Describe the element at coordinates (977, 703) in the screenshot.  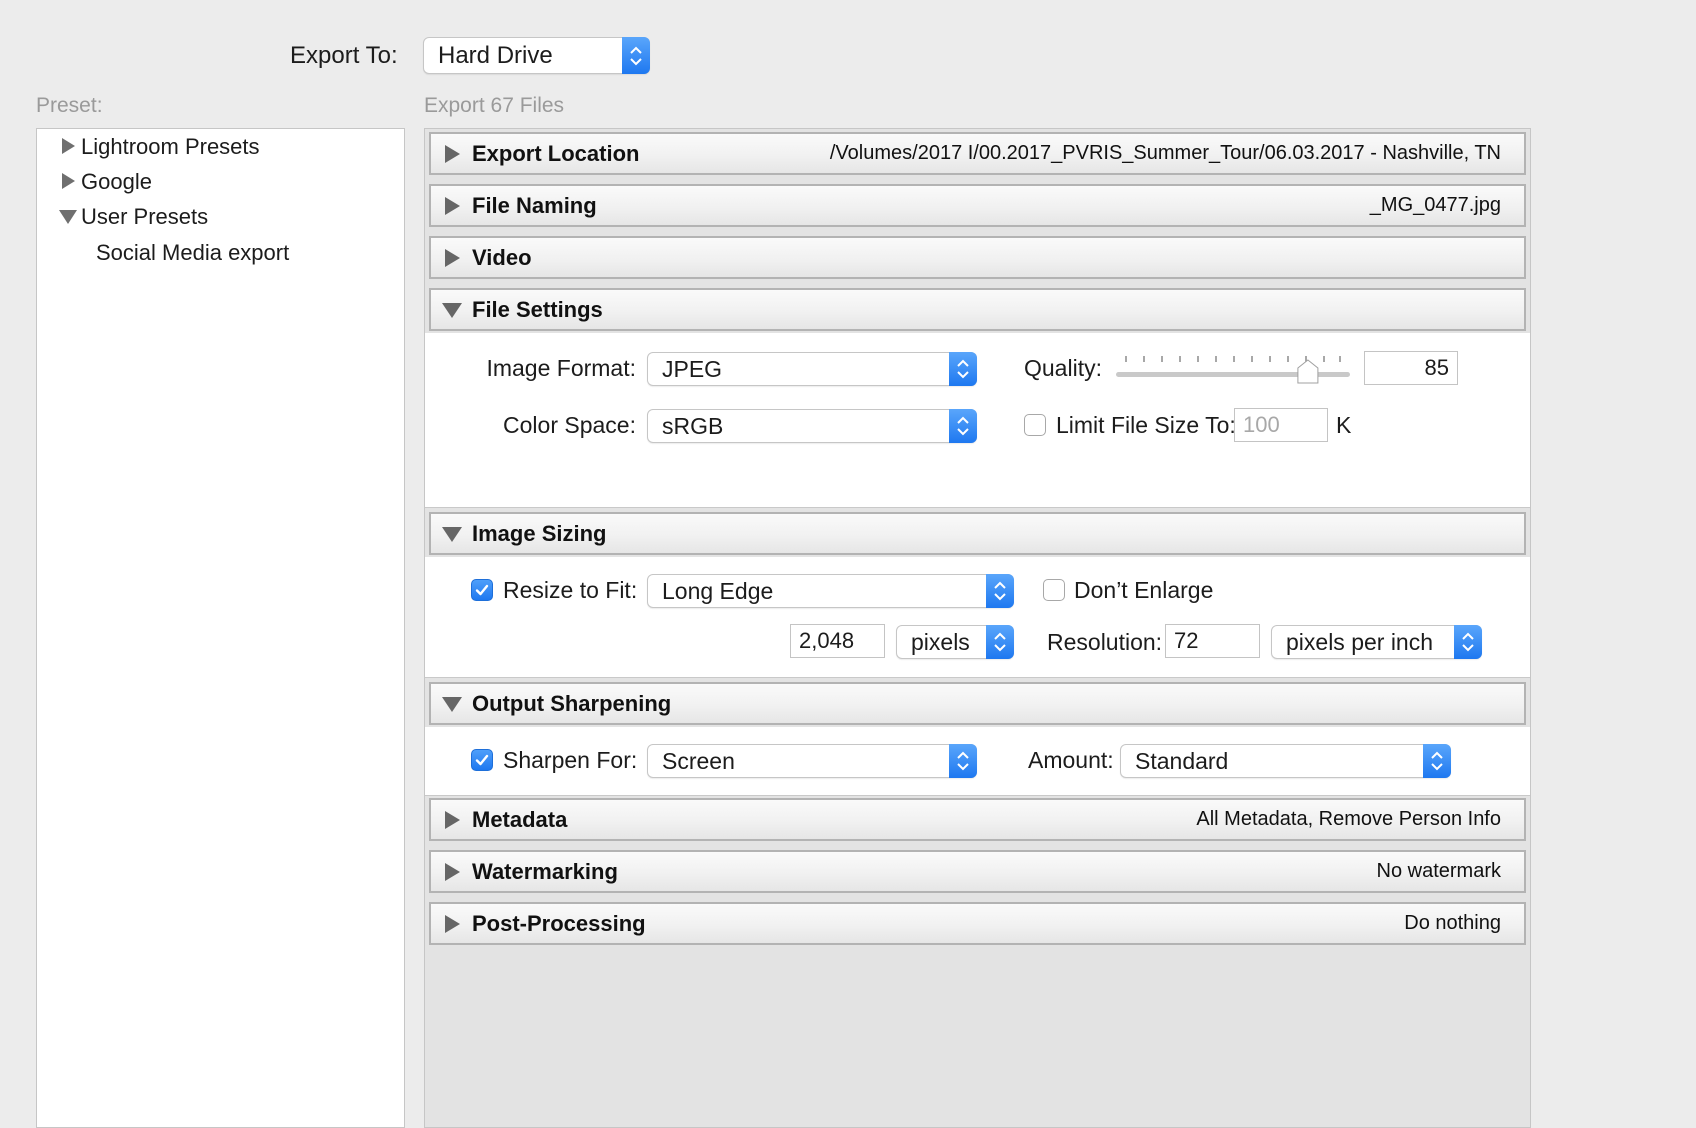
I see `section-output-sharpening: Output Sharpening` at that location.